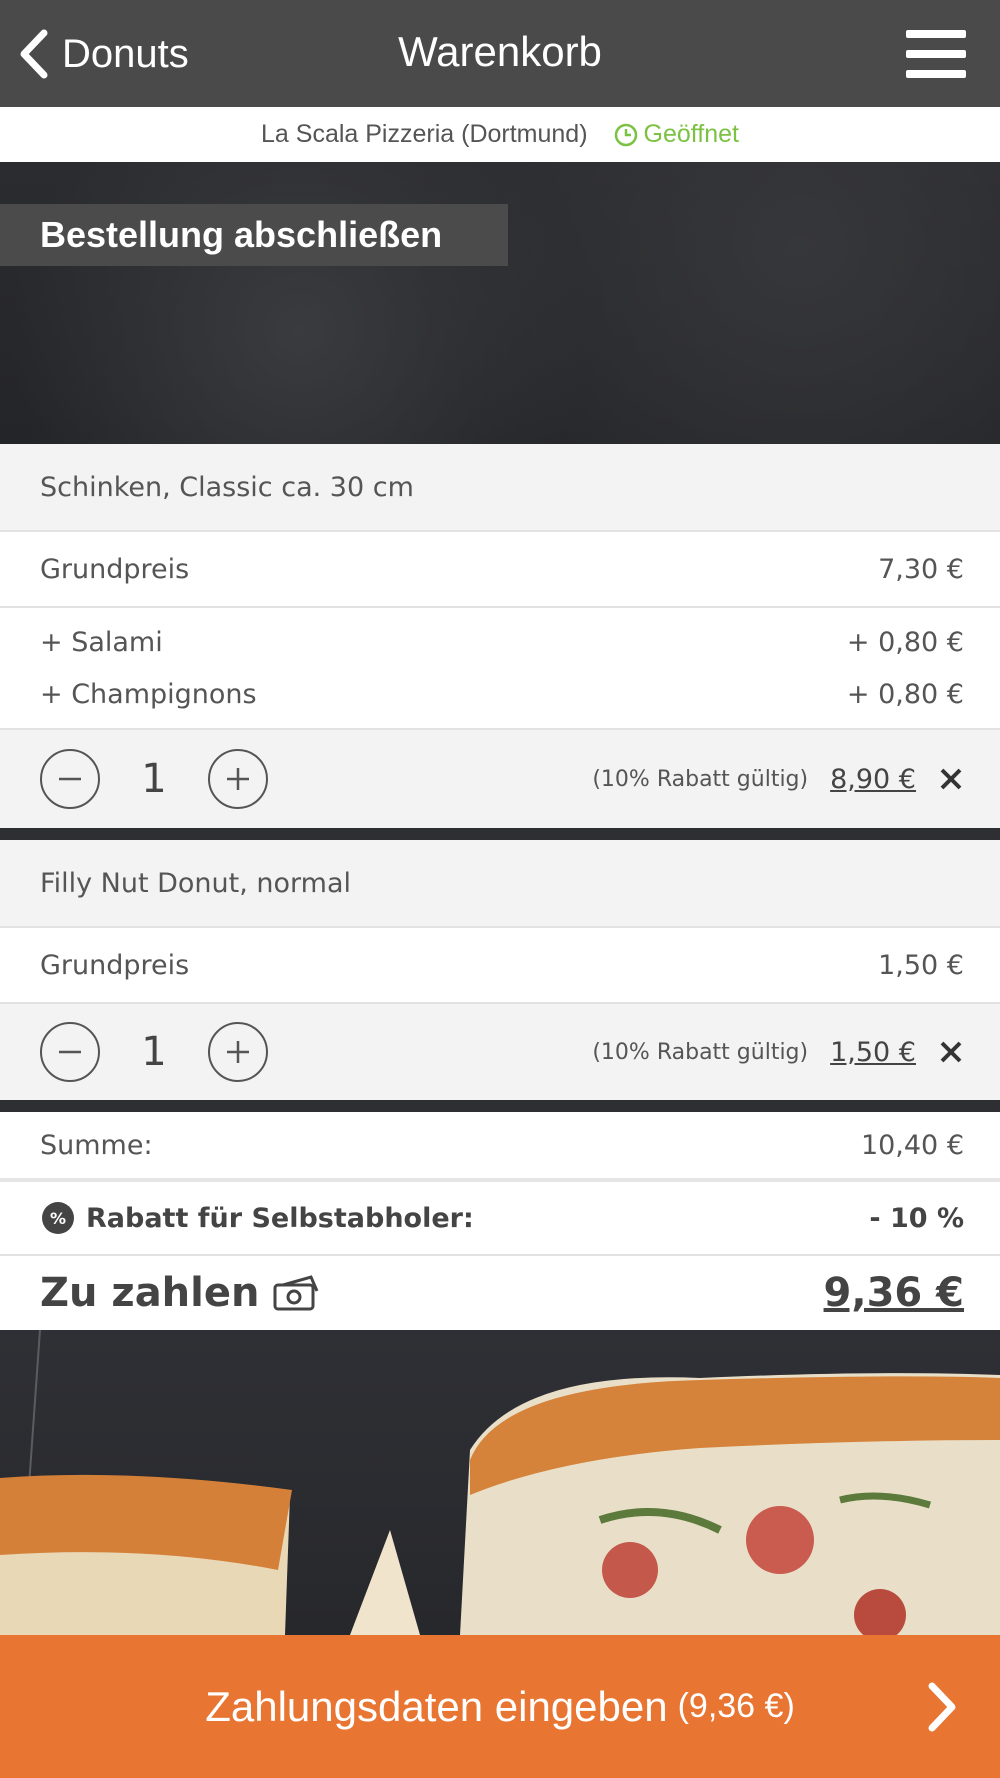 This screenshot has height=1778, width=1000. What do you see at coordinates (500, 778) in the screenshot?
I see `quantity-row: 1 (10% Rabatt gültig) 8,90 €` at bounding box center [500, 778].